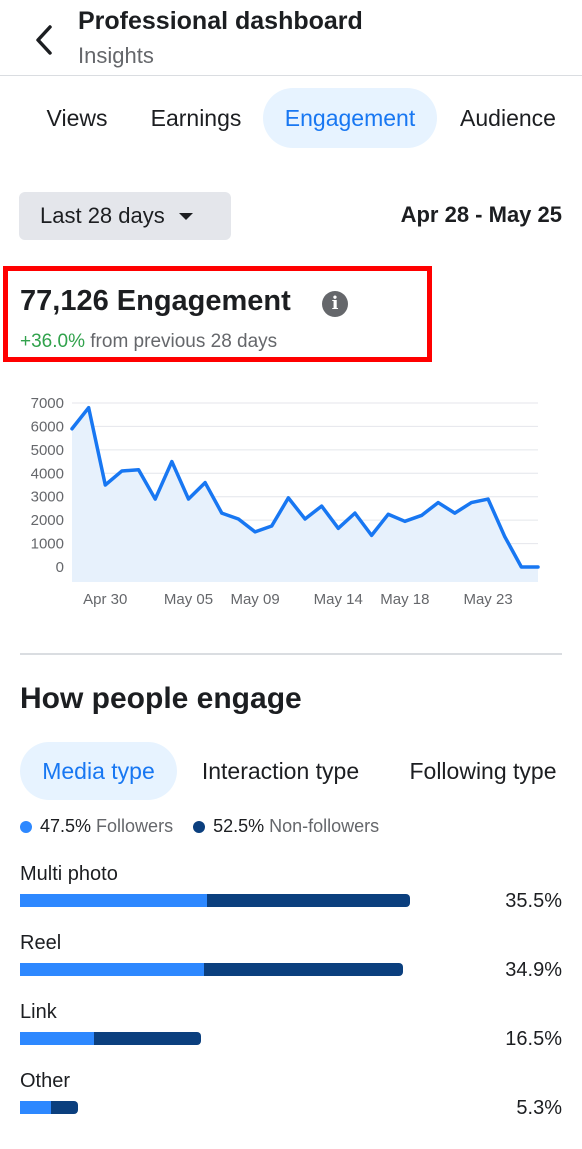  What do you see at coordinates (98, 771) in the screenshot?
I see `subtab-media-type: Media type` at bounding box center [98, 771].